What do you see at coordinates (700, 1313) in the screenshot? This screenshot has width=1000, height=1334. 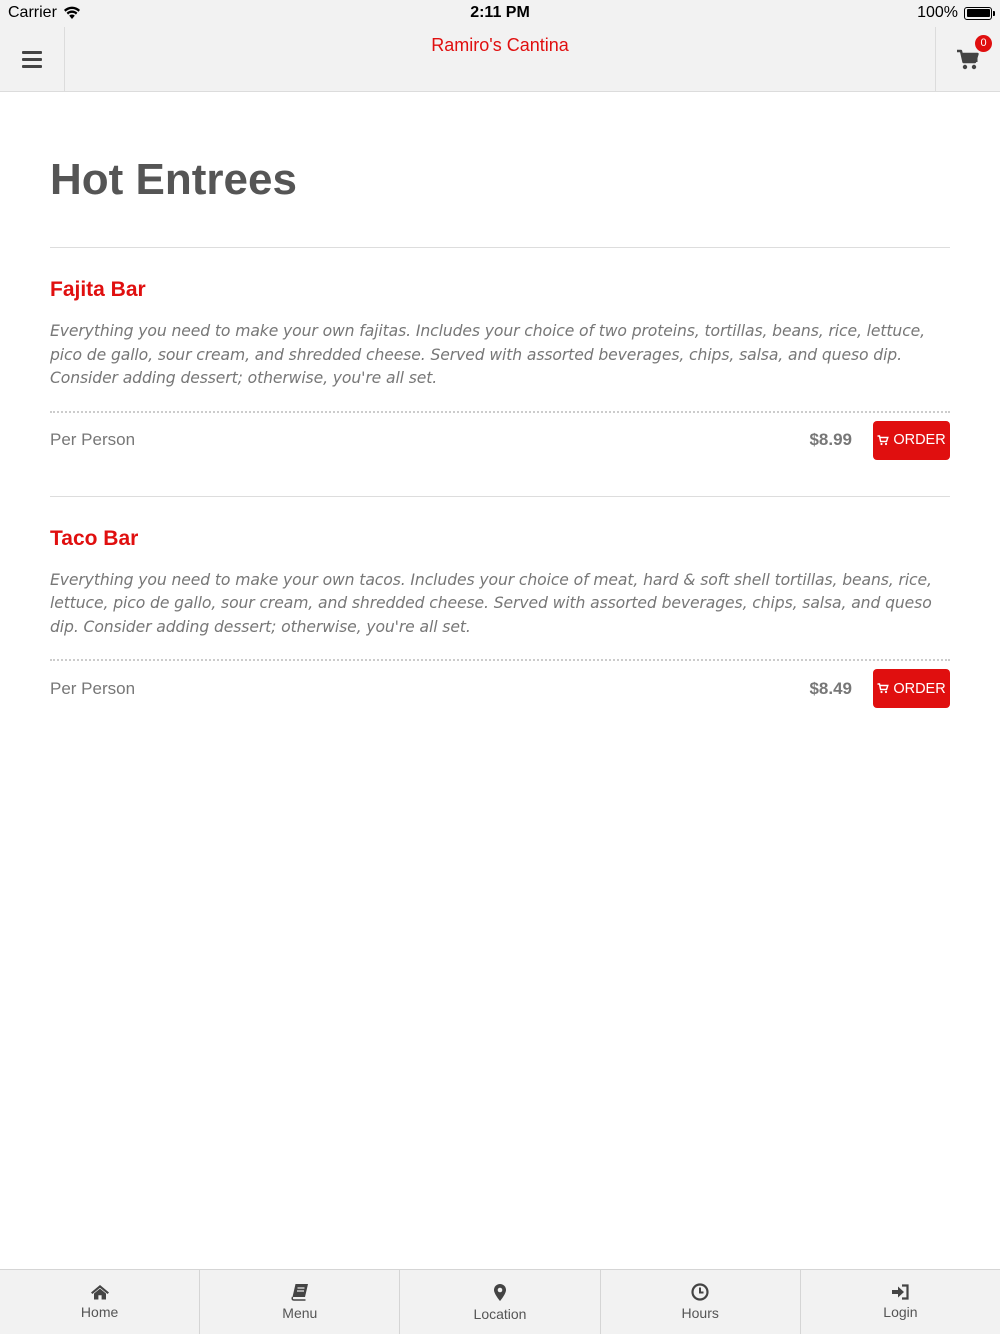 I see `tab-label: Hours` at bounding box center [700, 1313].